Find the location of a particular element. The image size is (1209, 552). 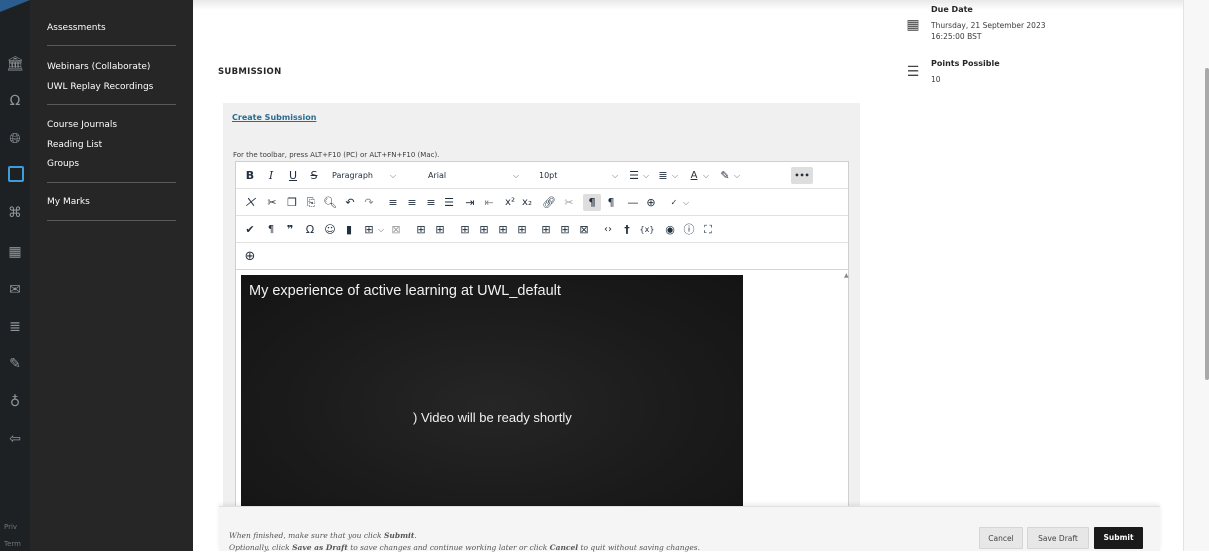

special-character-icon: Ω is located at coordinates (310, 229).